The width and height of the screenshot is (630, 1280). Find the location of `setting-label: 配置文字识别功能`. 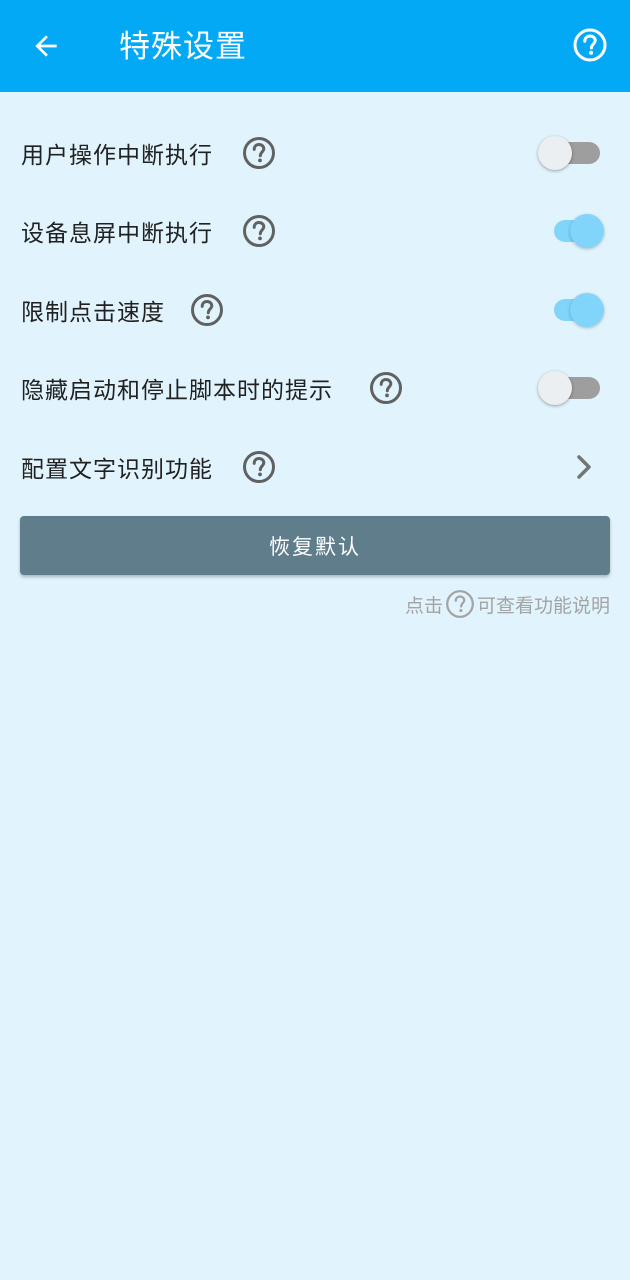

setting-label: 配置文字识别功能 is located at coordinates (117, 470).